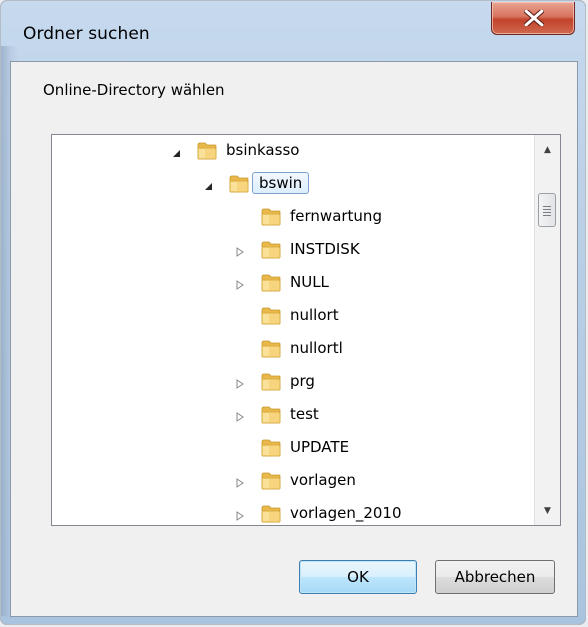 Image resolution: width=588 pixels, height=627 pixels. Describe the element at coordinates (325, 249) in the screenshot. I see `tree-node-label: INSTDISK` at that location.